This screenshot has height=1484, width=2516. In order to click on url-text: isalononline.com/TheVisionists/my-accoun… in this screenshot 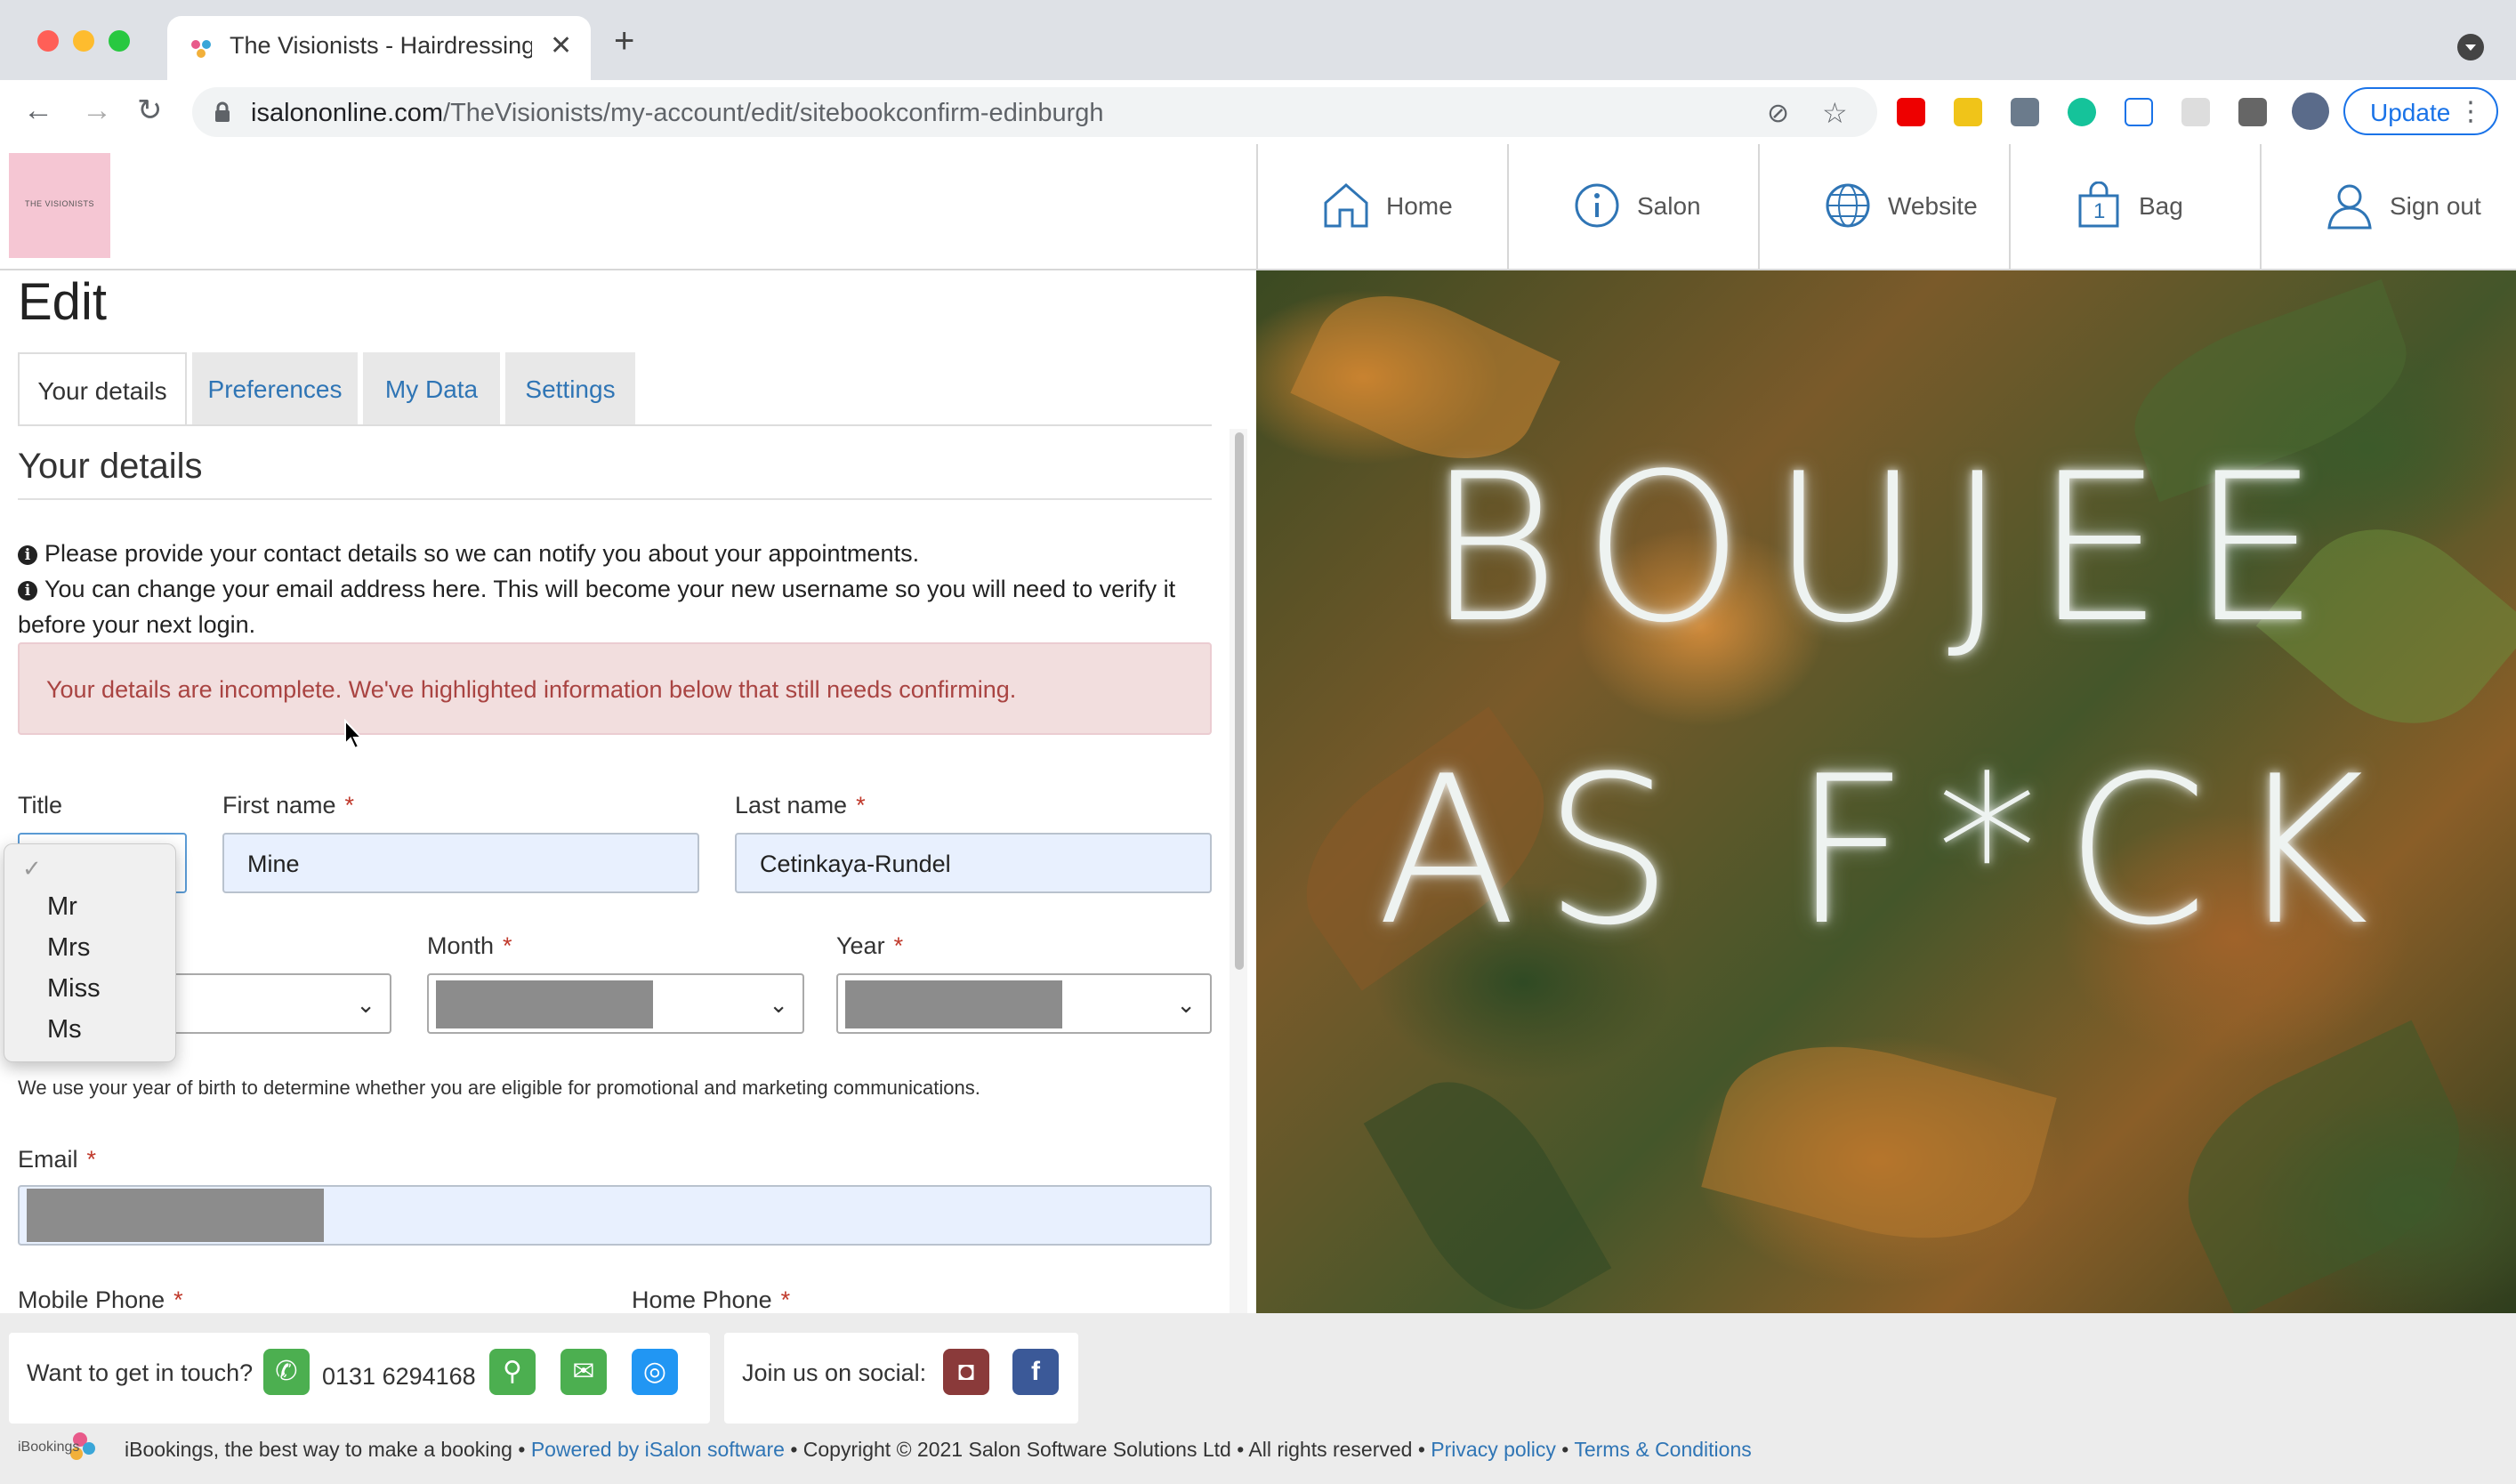, I will do `click(677, 113)`.